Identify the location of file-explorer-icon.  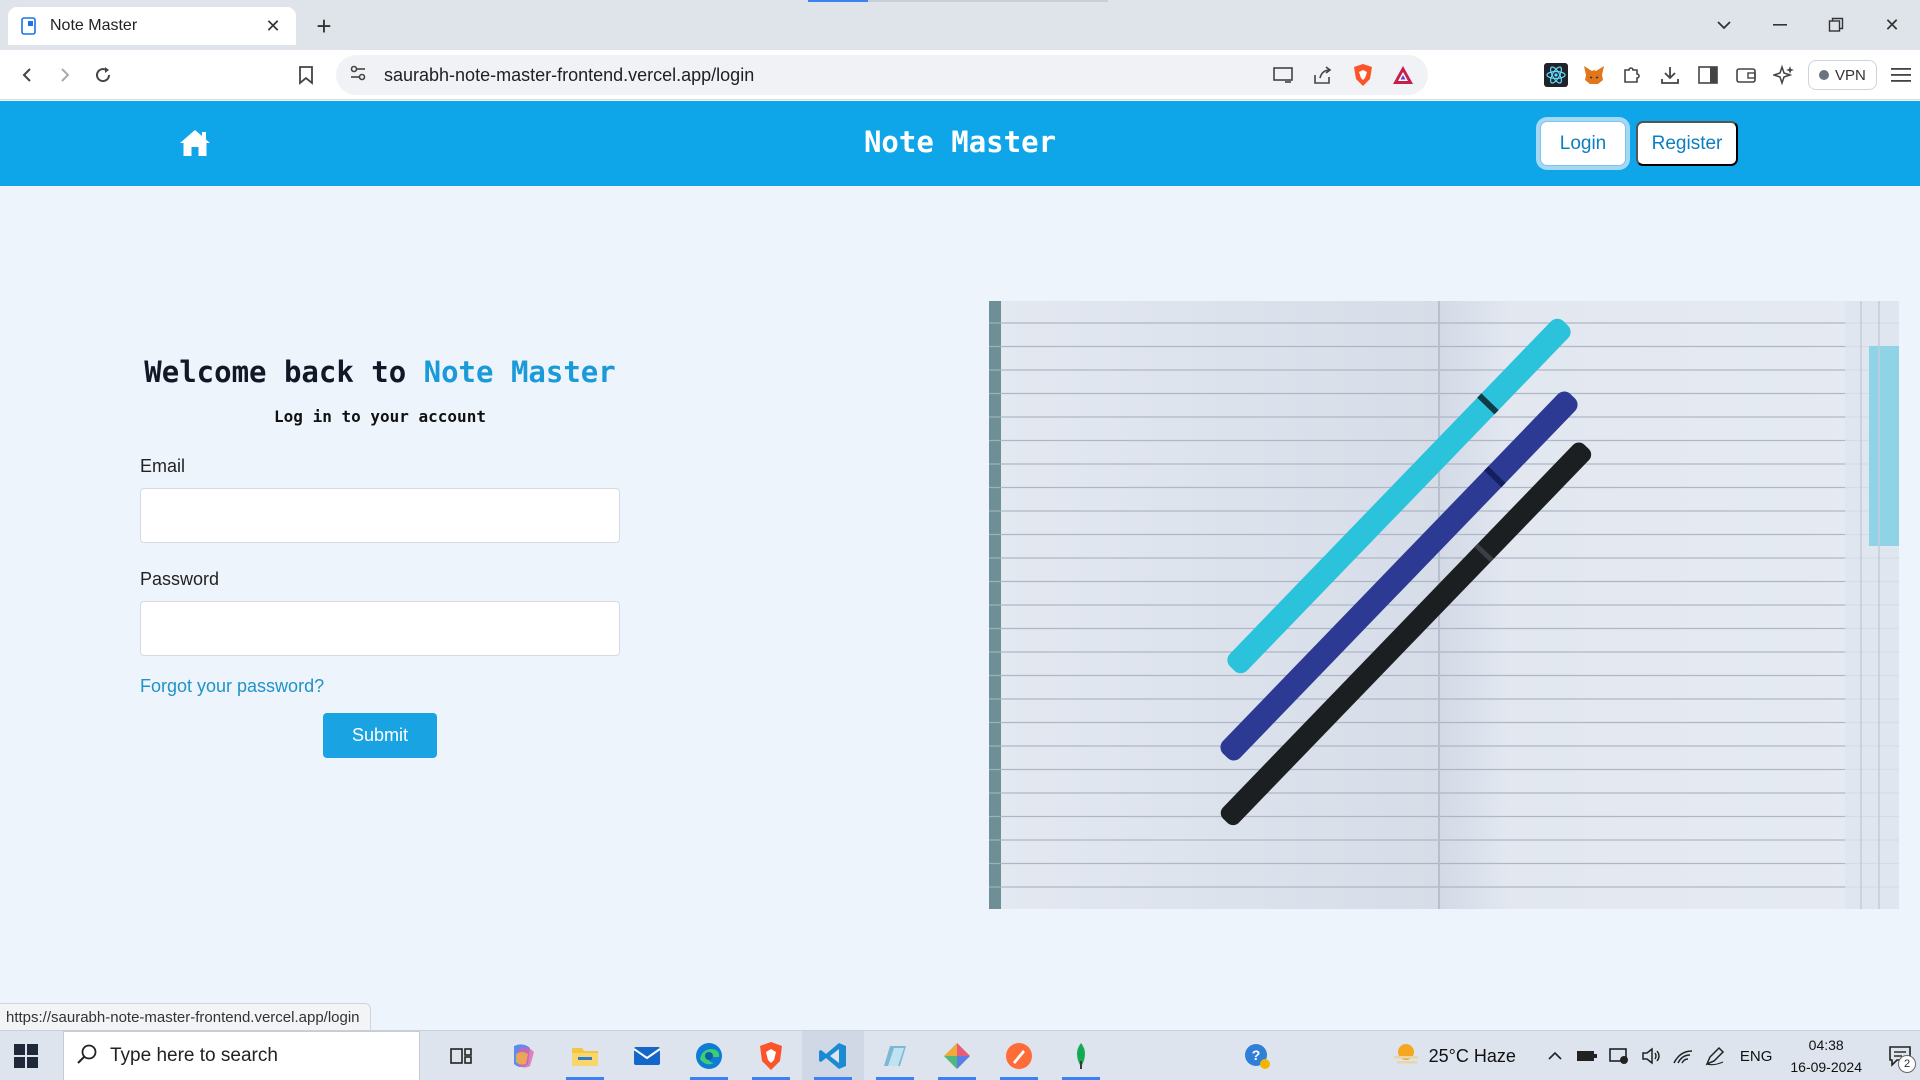
(585, 1055).